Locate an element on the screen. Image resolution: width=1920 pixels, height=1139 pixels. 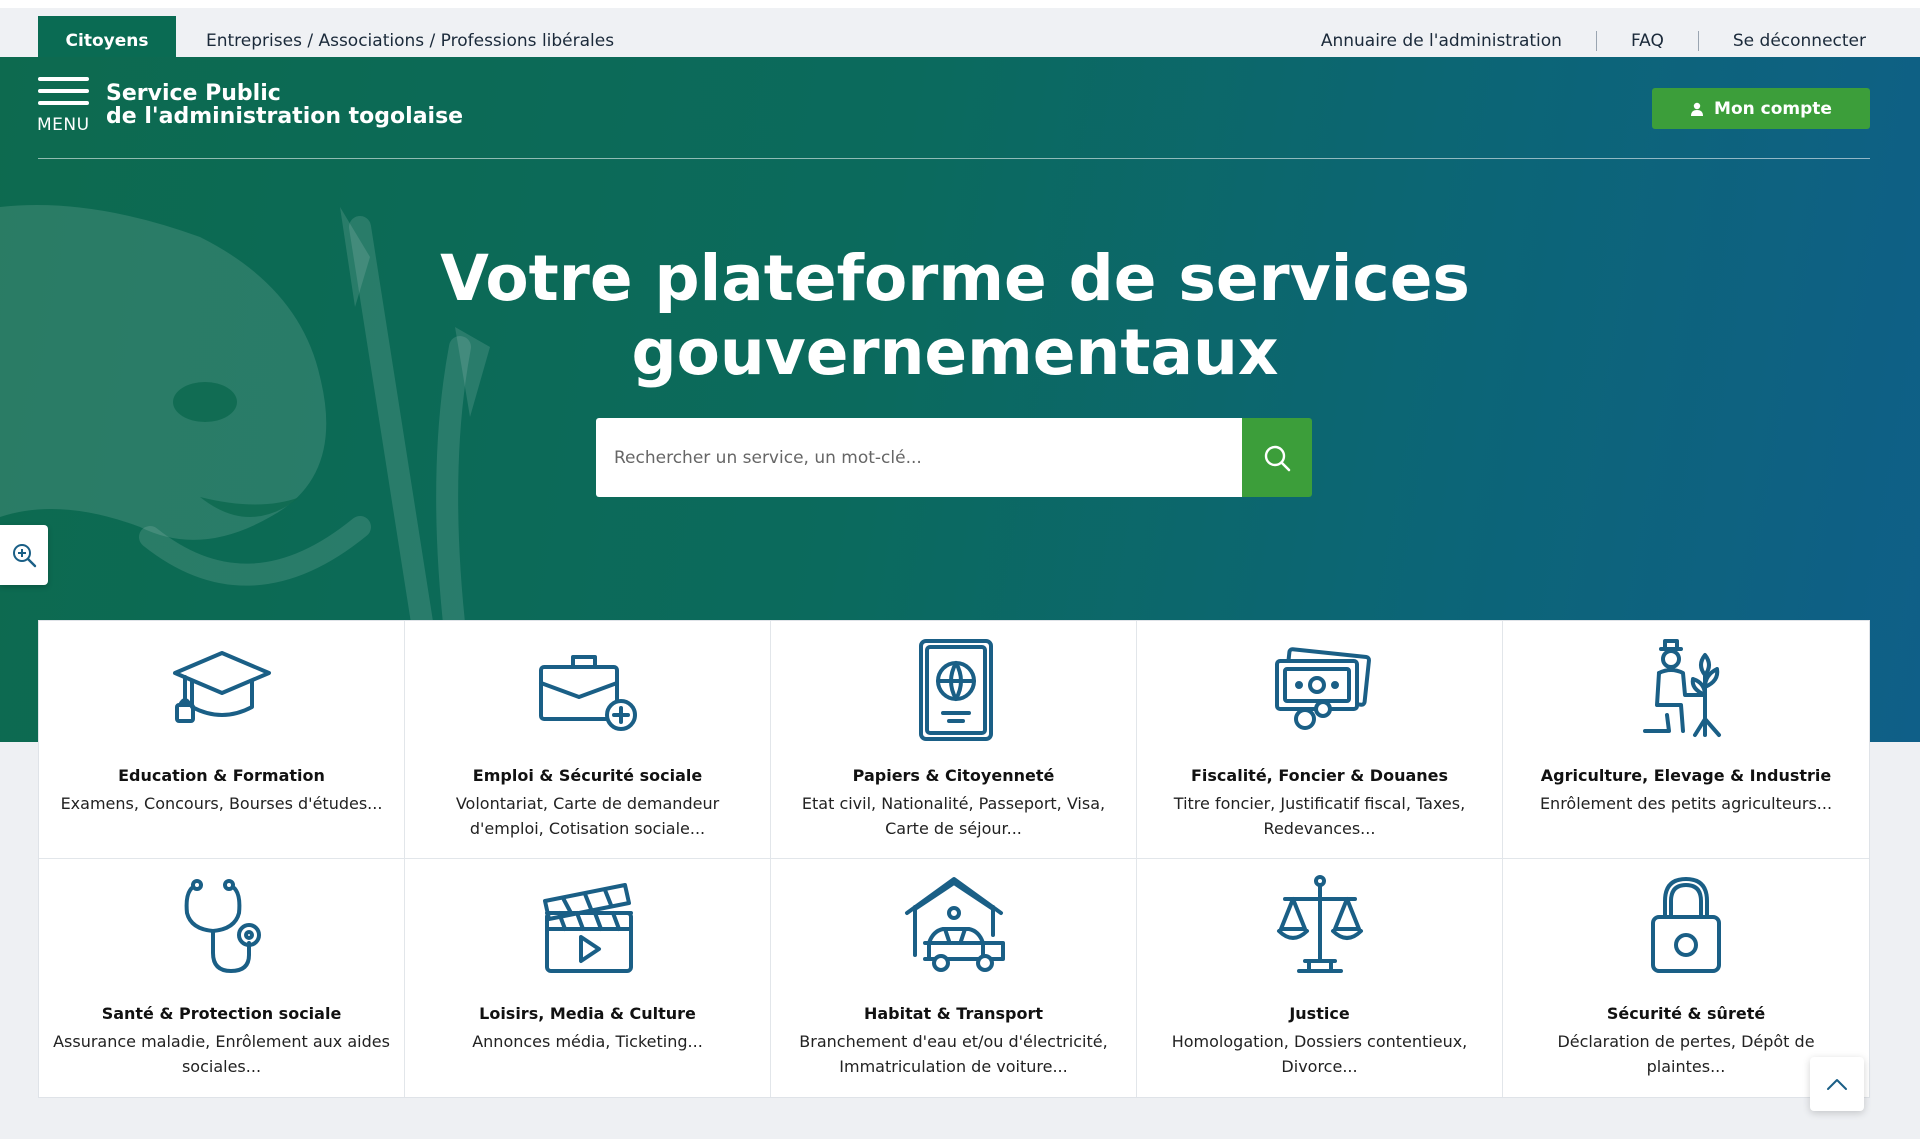
category-title: Sécurité & sûreté is located at coordinates (1686, 1013).